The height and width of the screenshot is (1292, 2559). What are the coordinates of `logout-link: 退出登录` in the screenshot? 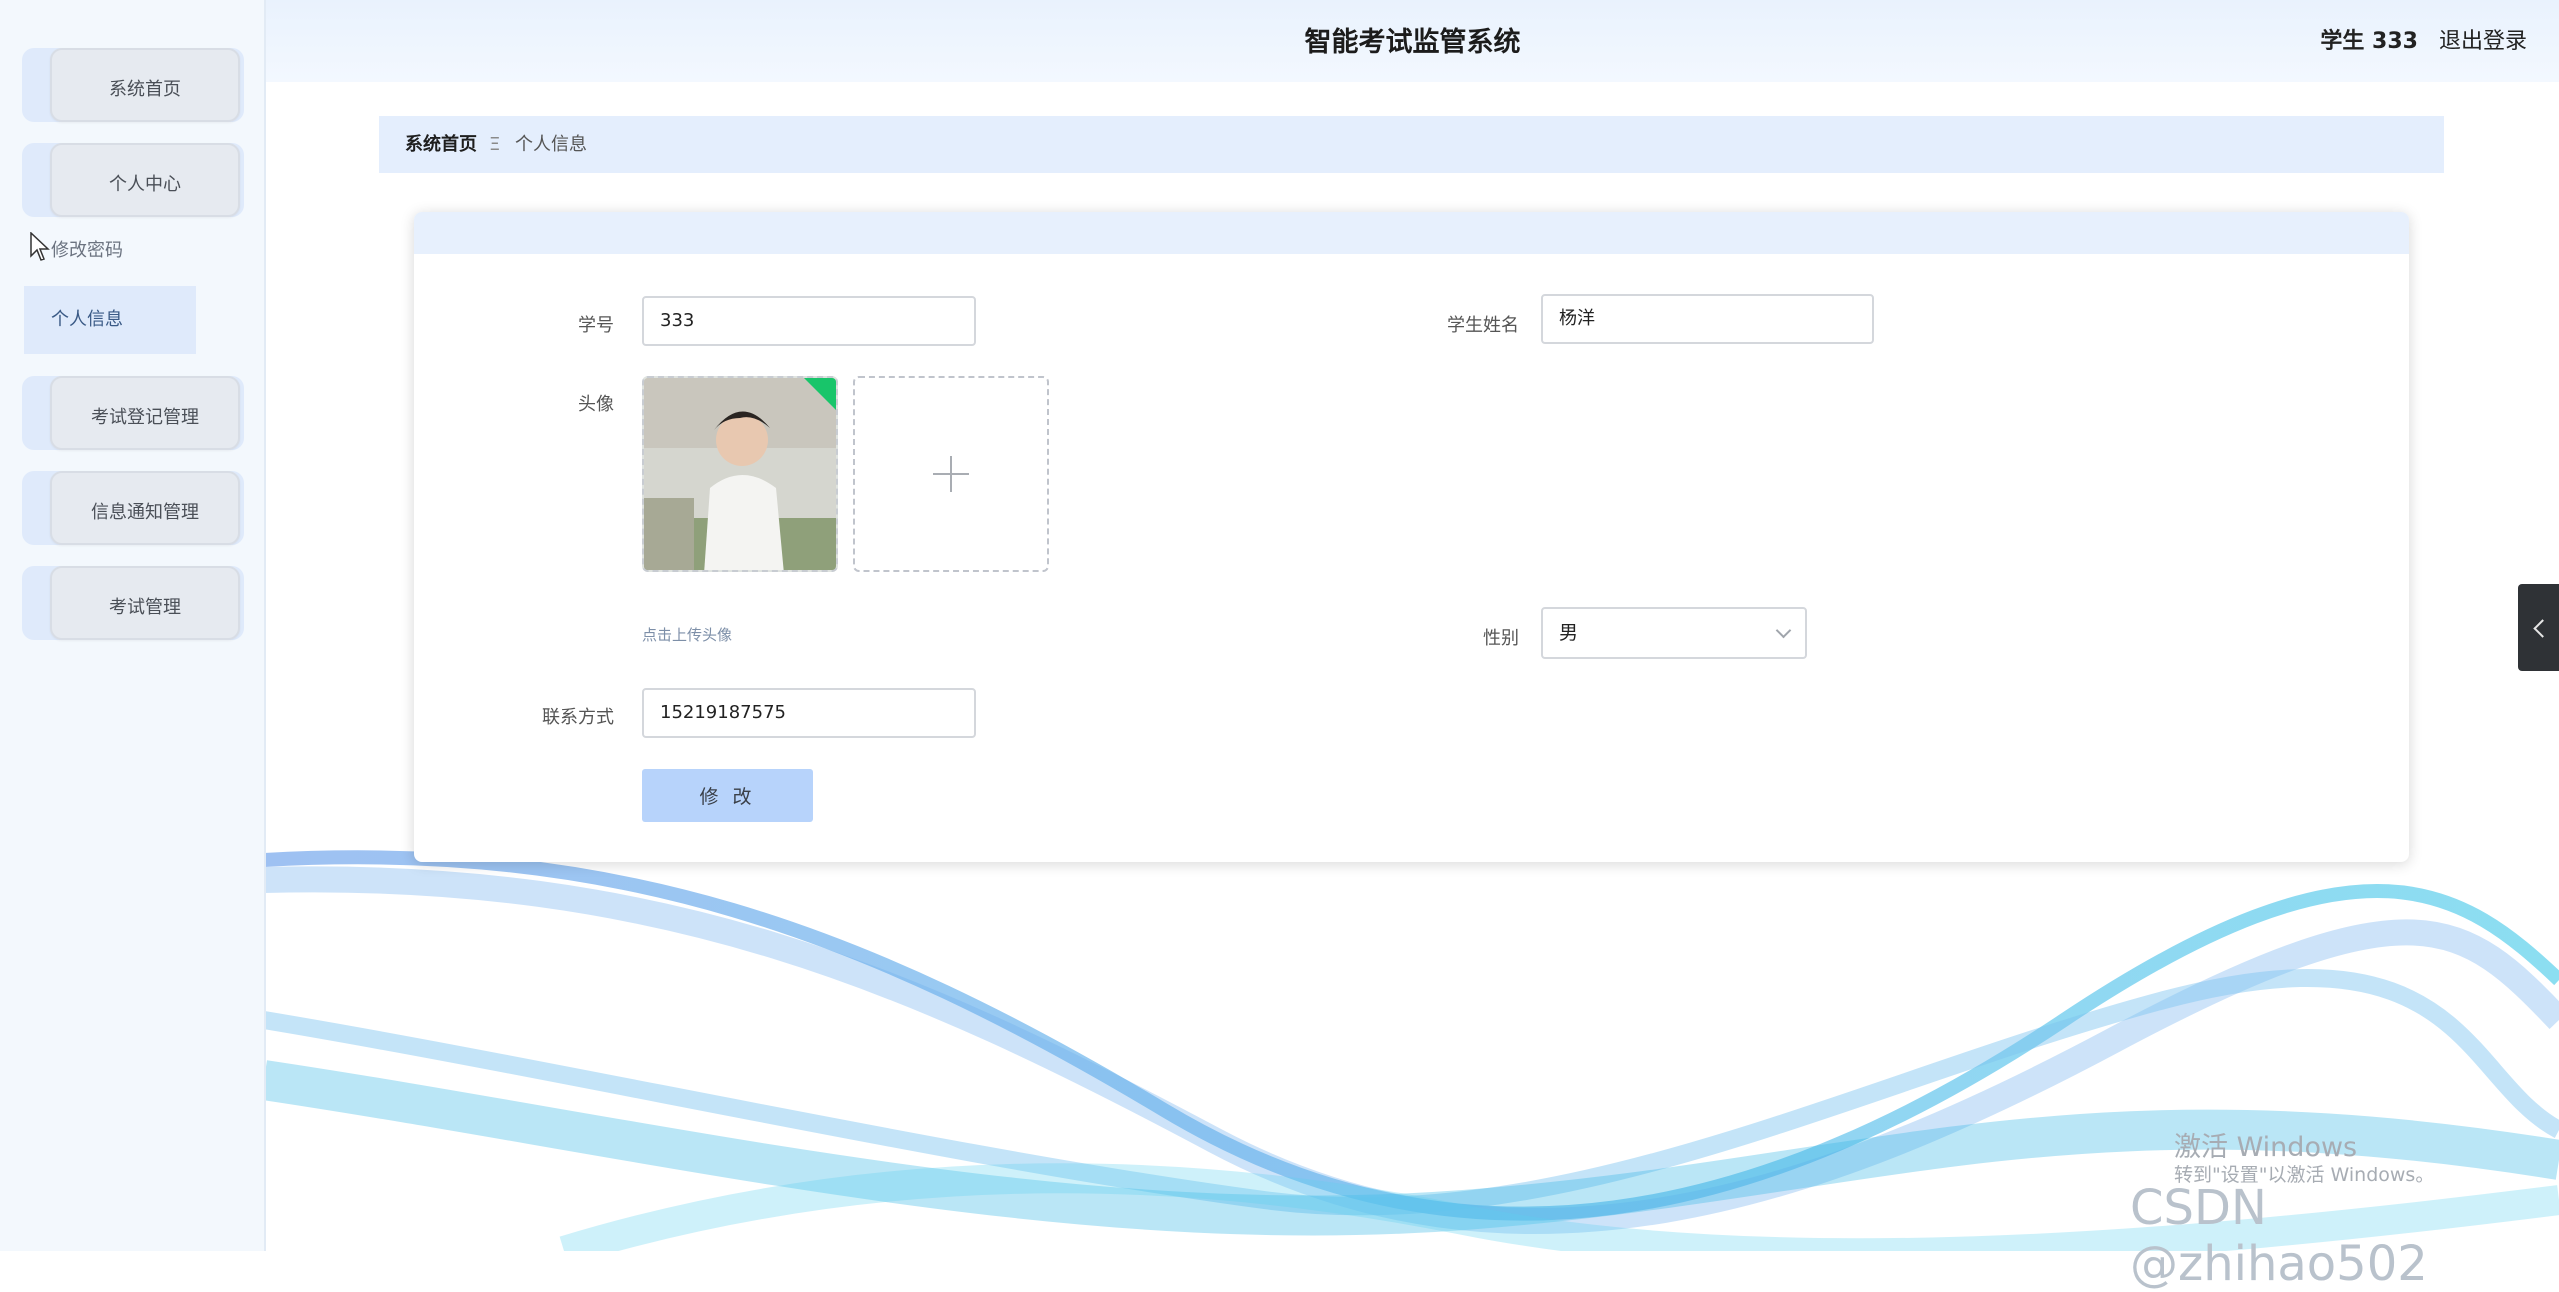 It's located at (2483, 41).